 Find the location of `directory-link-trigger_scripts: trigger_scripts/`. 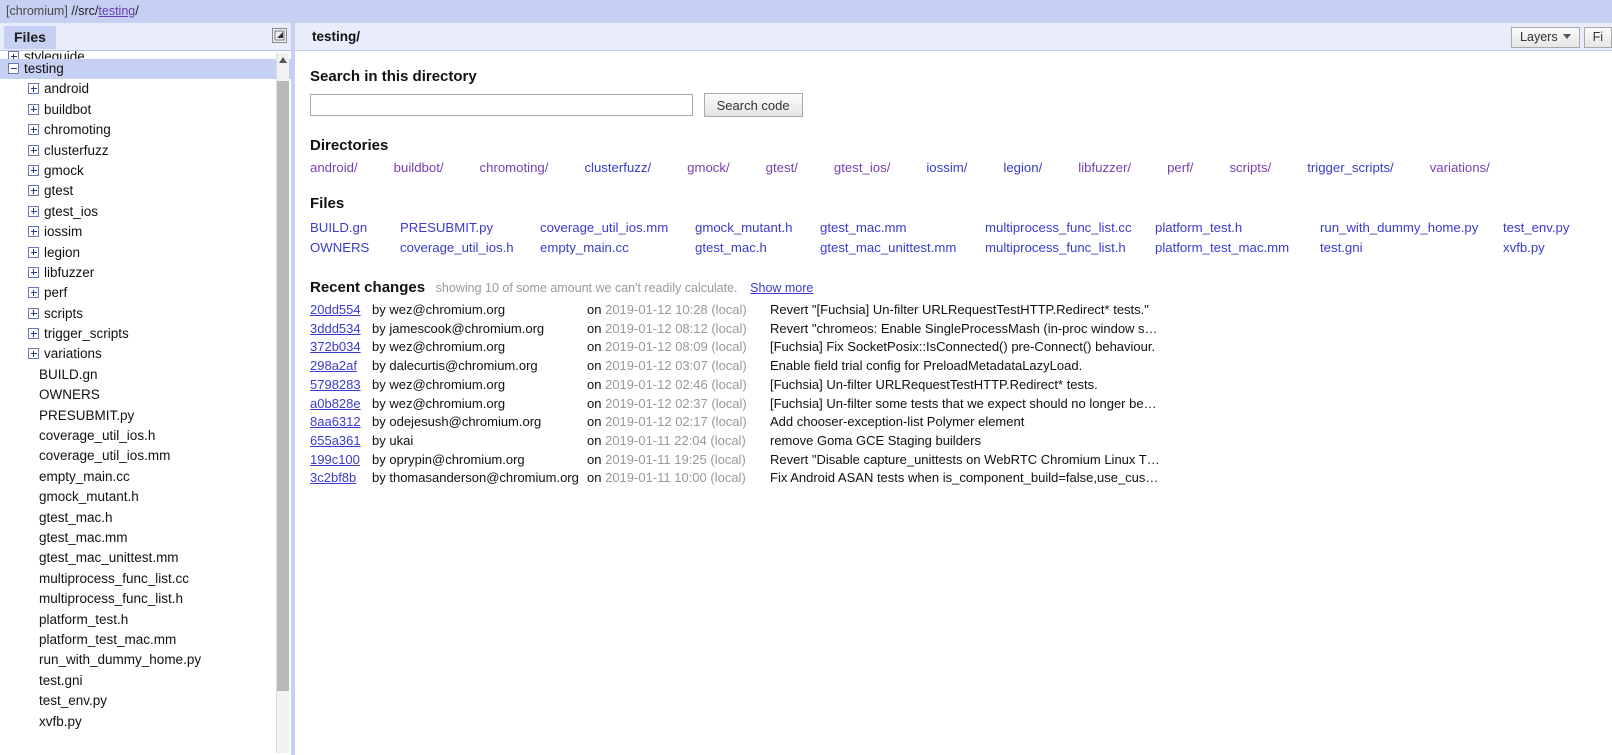

directory-link-trigger_scripts: trigger_scripts/ is located at coordinates (1350, 167).